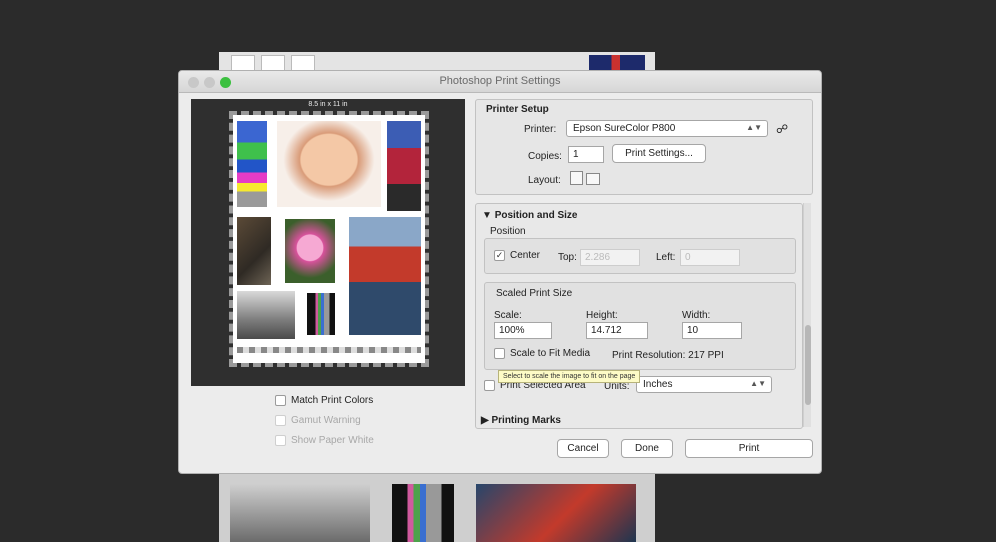  What do you see at coordinates (624, 128) in the screenshot?
I see `printer-value: Epson SureColor P800` at bounding box center [624, 128].